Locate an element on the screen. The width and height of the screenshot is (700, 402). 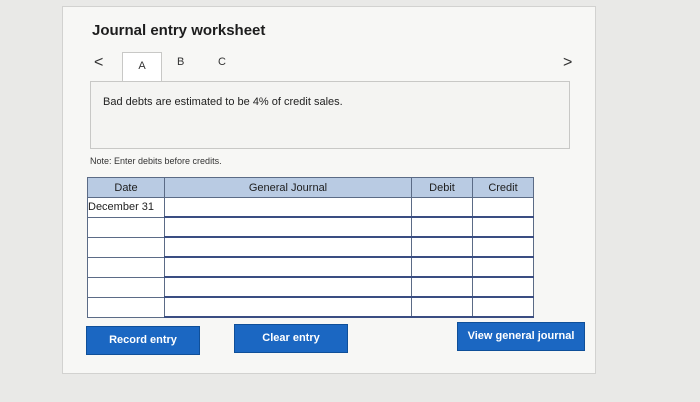
view-general-journal-button: View general journal is located at coordinates (521, 336).